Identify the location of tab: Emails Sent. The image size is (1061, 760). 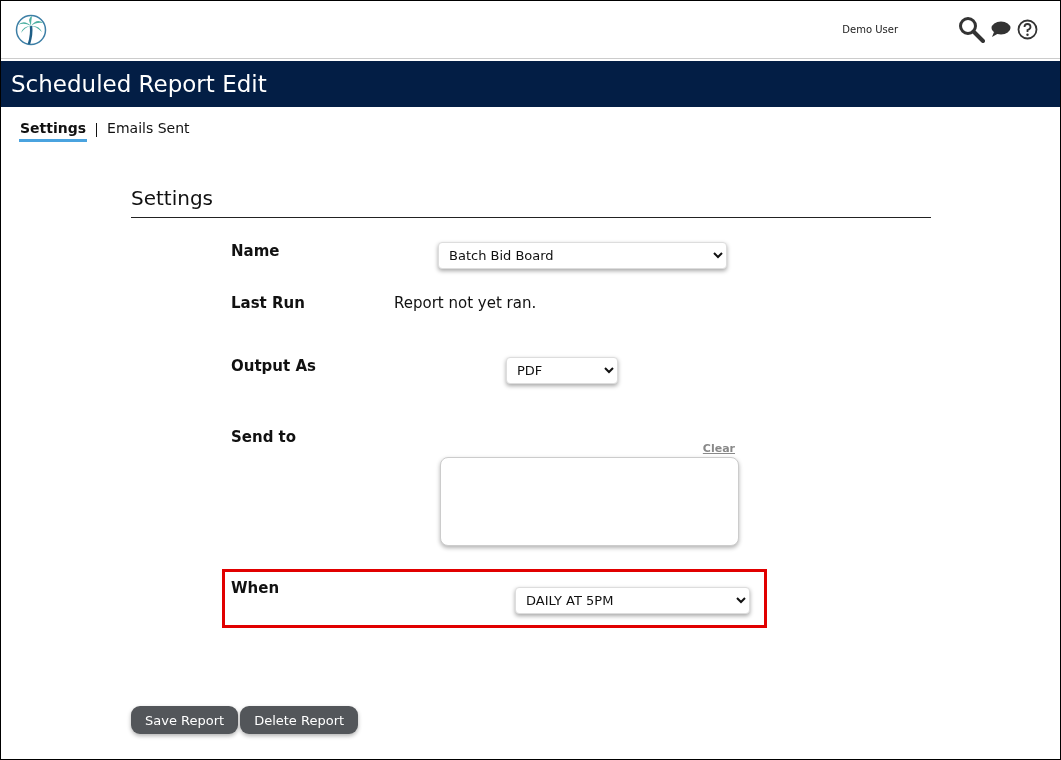
(148, 131).